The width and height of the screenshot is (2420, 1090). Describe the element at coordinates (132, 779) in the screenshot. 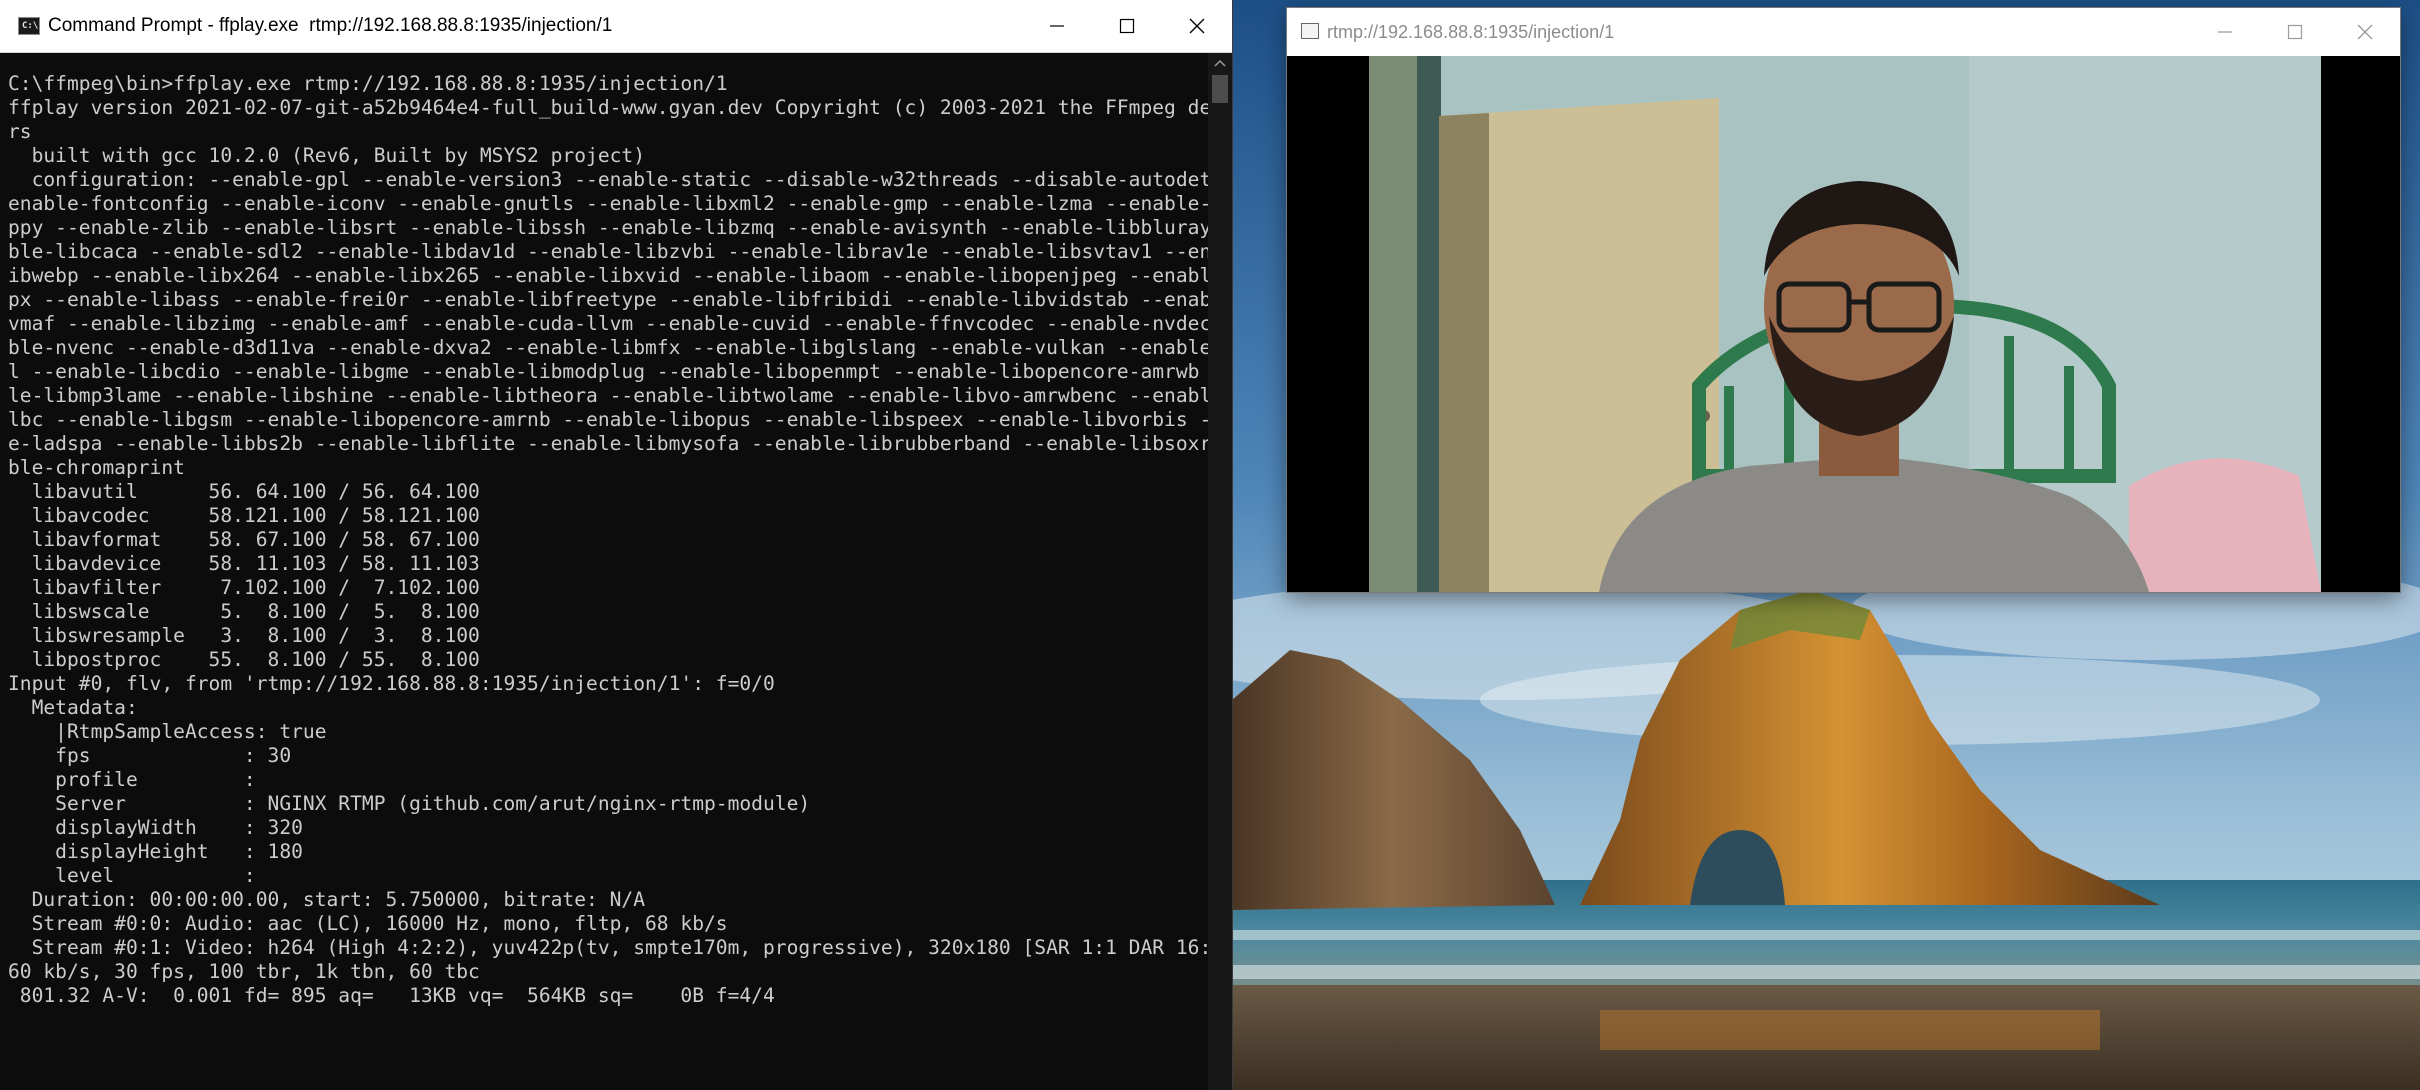

I see `terminal-line: profile :` at that location.